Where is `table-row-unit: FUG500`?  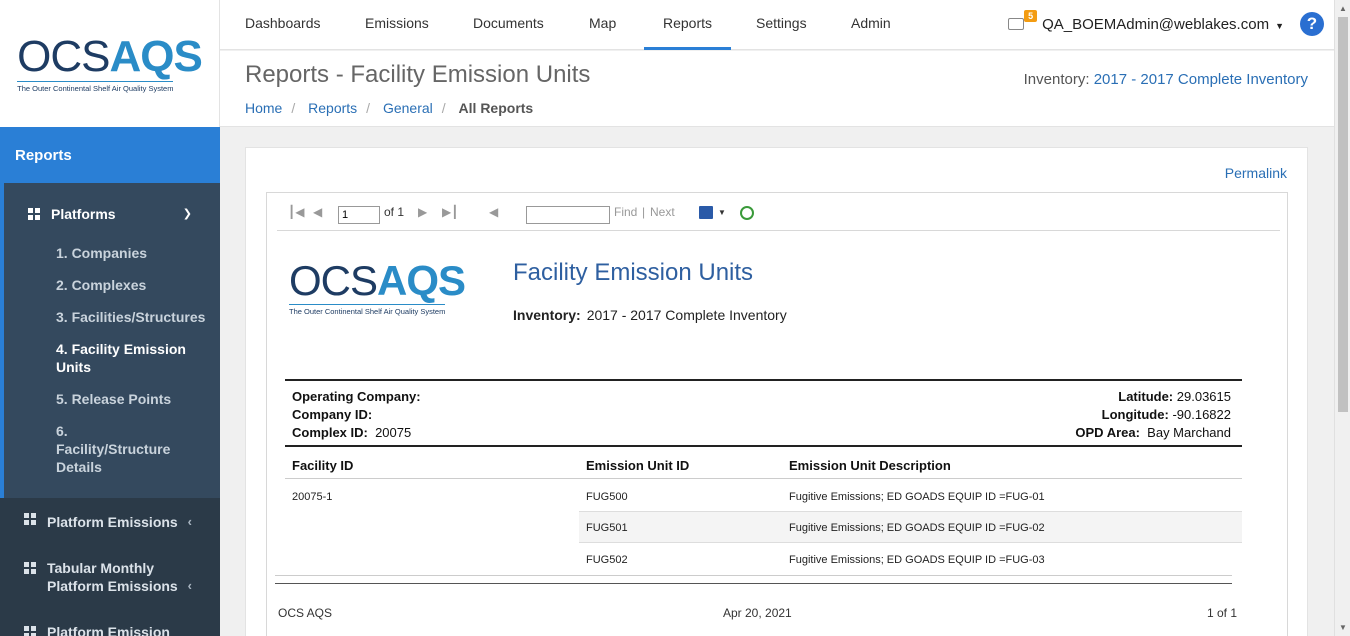
table-row-unit: FUG500 is located at coordinates (607, 497).